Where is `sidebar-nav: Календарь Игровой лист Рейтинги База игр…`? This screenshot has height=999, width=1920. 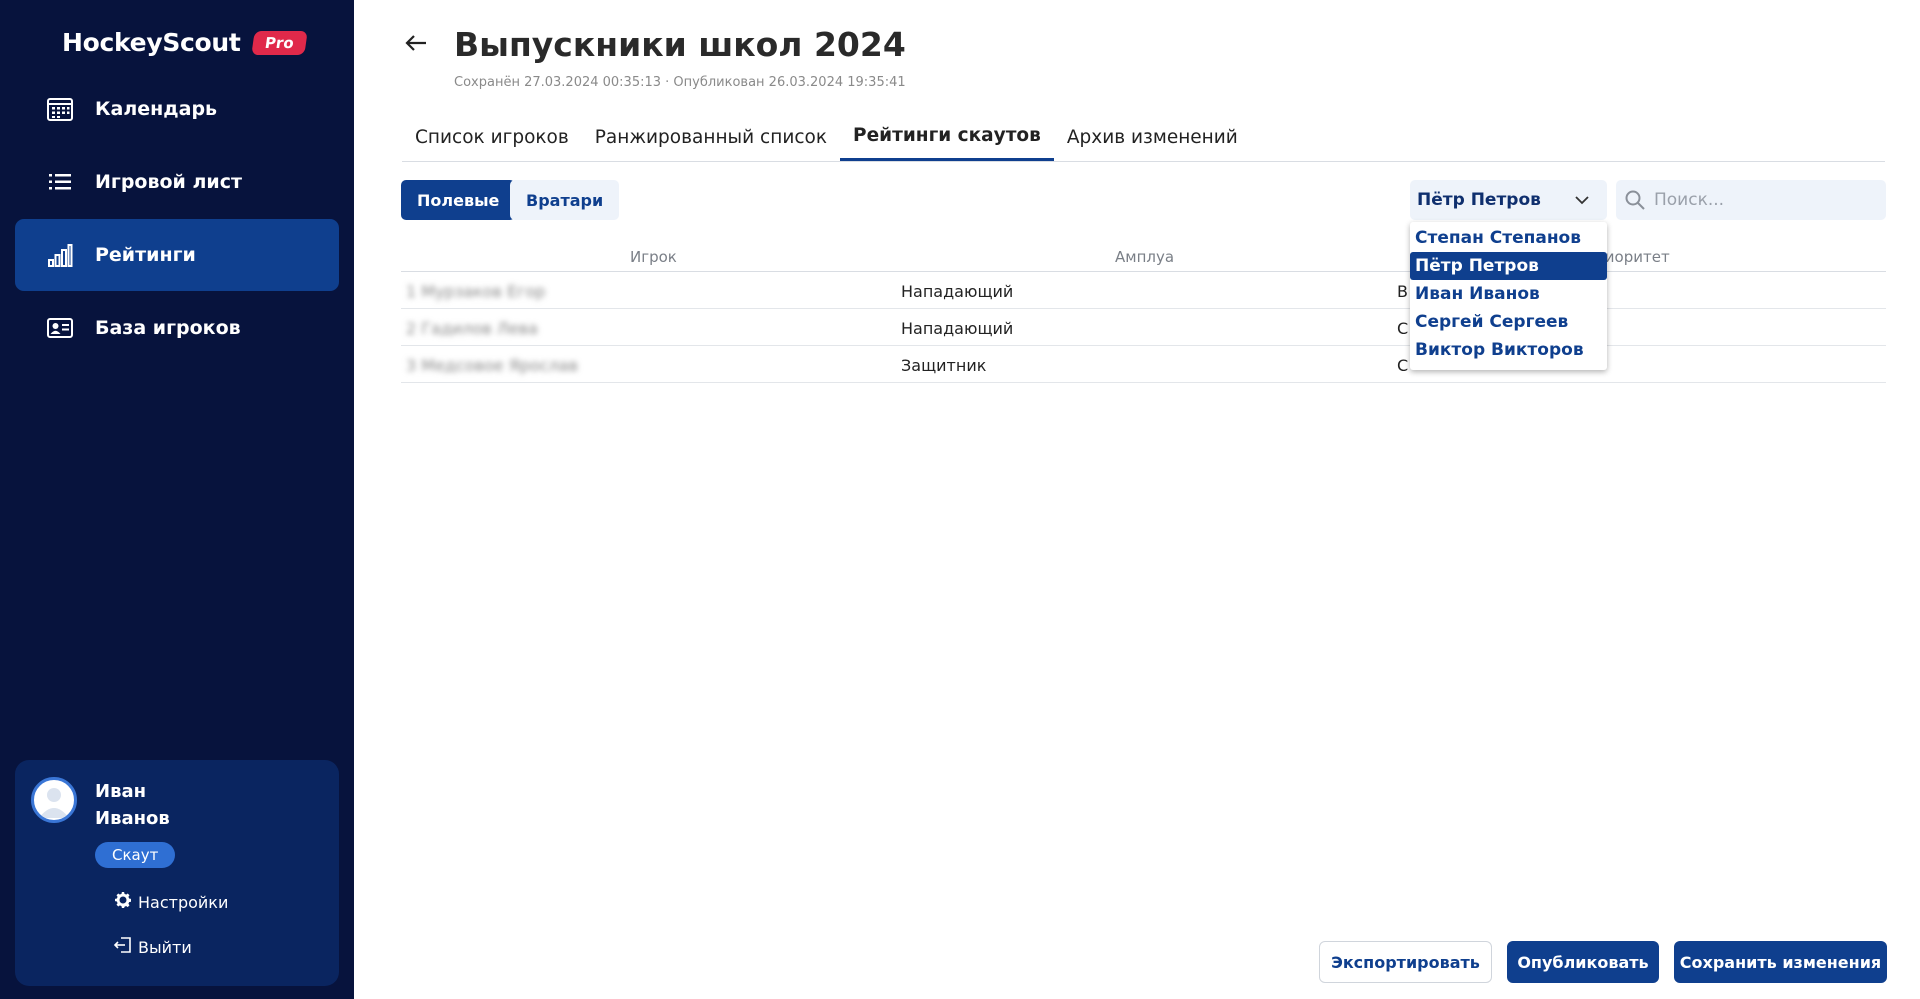
sidebar-nav: Календарь Игровой лист Рейтинги База игр… is located at coordinates (177, 219).